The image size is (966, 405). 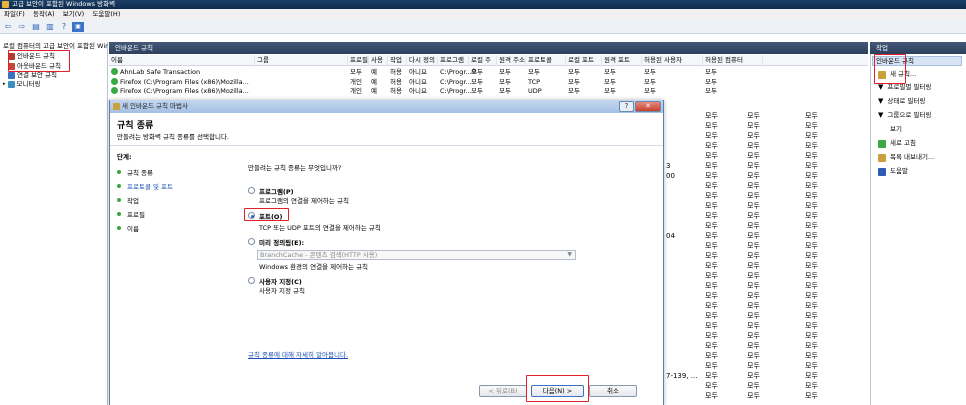 I want to click on menu-help: 도움말(H), so click(x=106, y=14).